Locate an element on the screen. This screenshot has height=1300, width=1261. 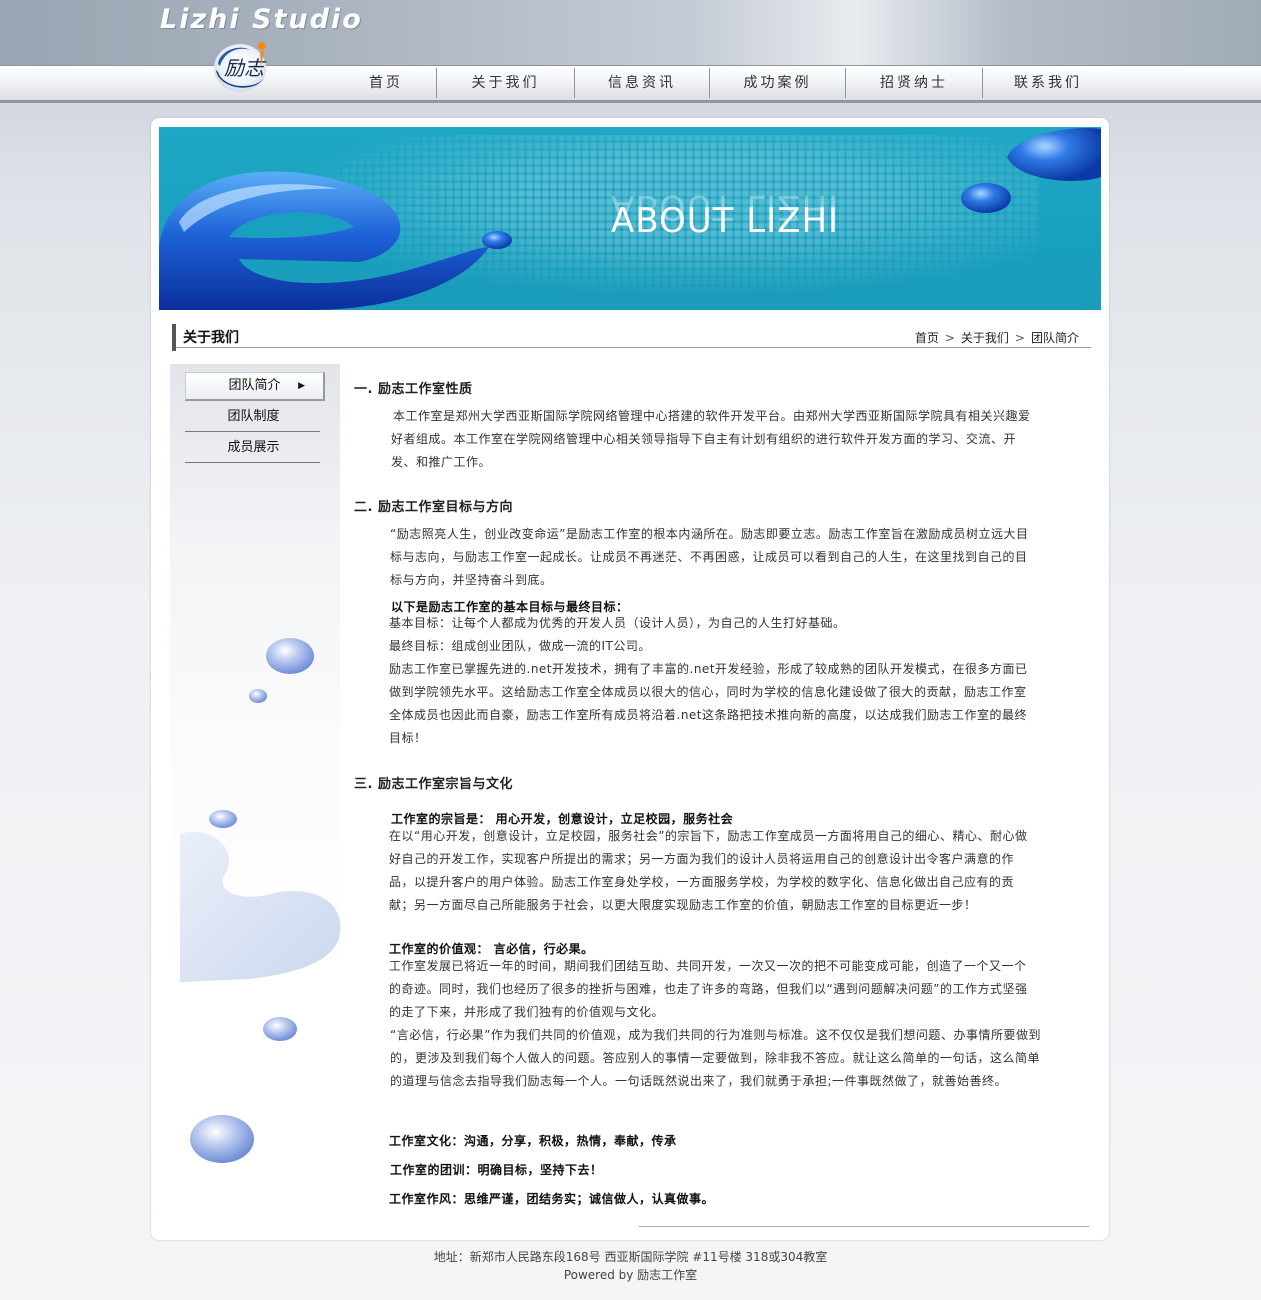
nav-cases: 成功案例 is located at coordinates (777, 83).